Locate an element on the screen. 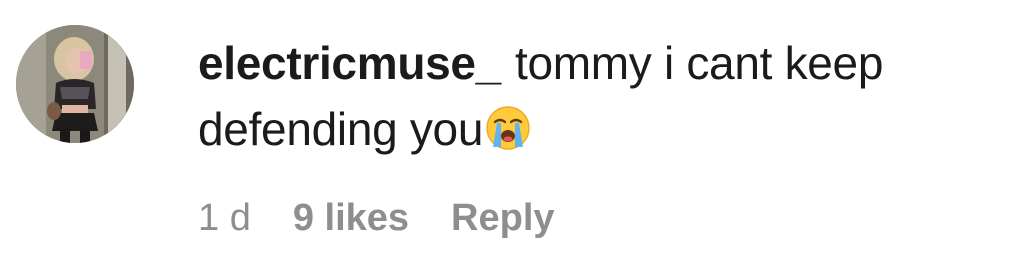  reply-button: Reply is located at coordinates (502, 218).